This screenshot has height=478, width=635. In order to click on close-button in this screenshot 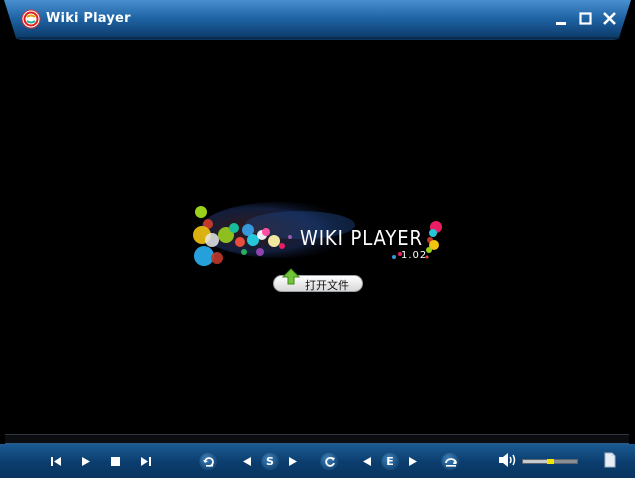, I will do `click(610, 19)`.